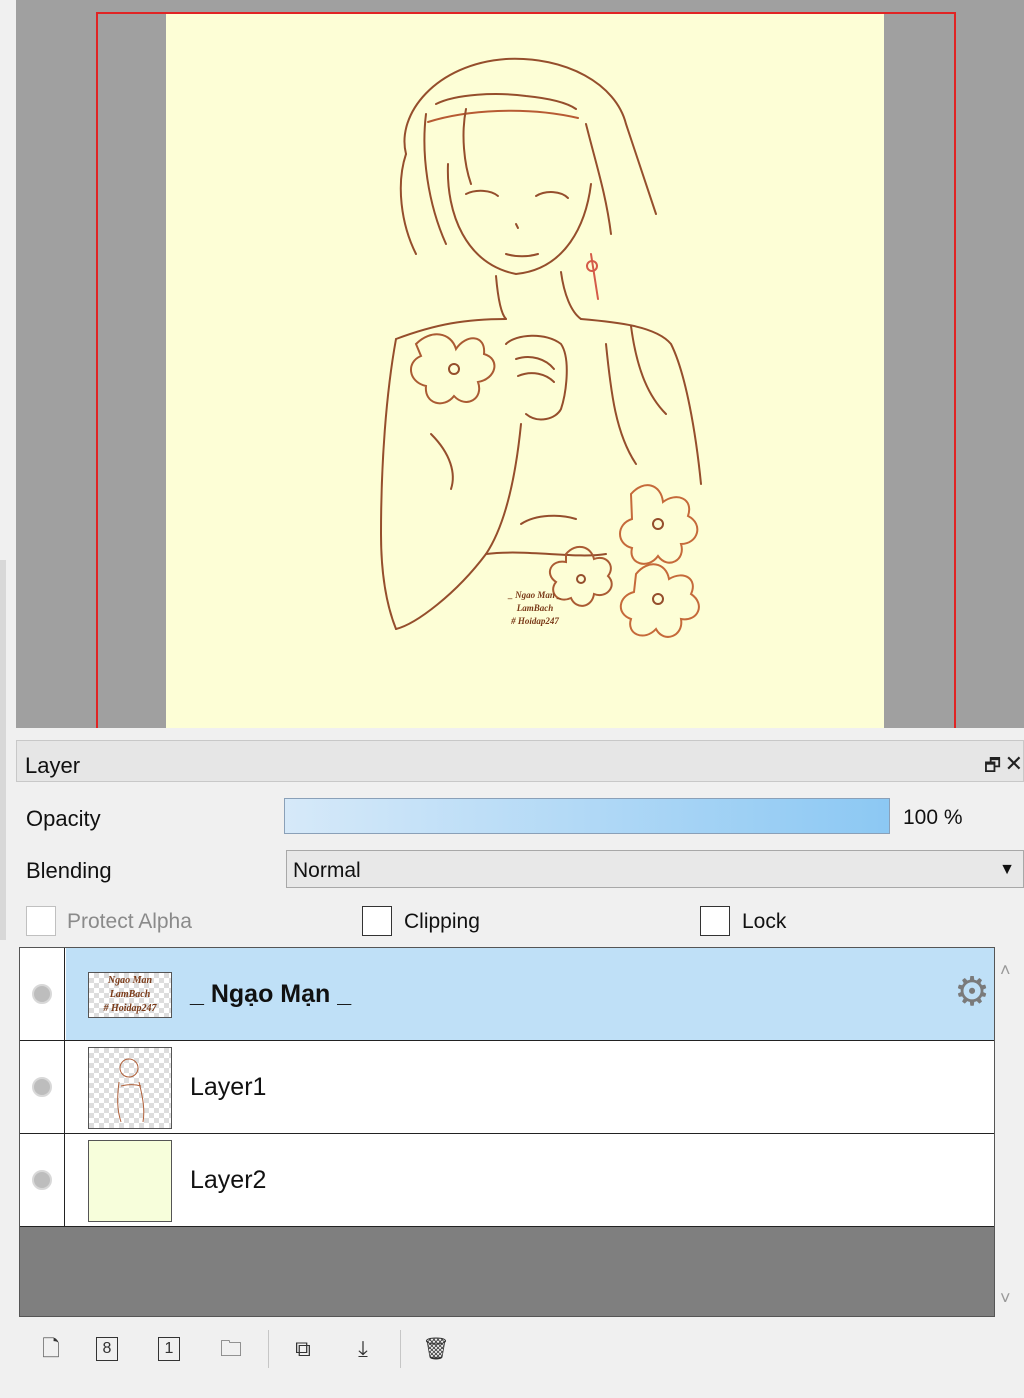  Describe the element at coordinates (377, 921) in the screenshot. I see `clipping-checkbox` at that location.